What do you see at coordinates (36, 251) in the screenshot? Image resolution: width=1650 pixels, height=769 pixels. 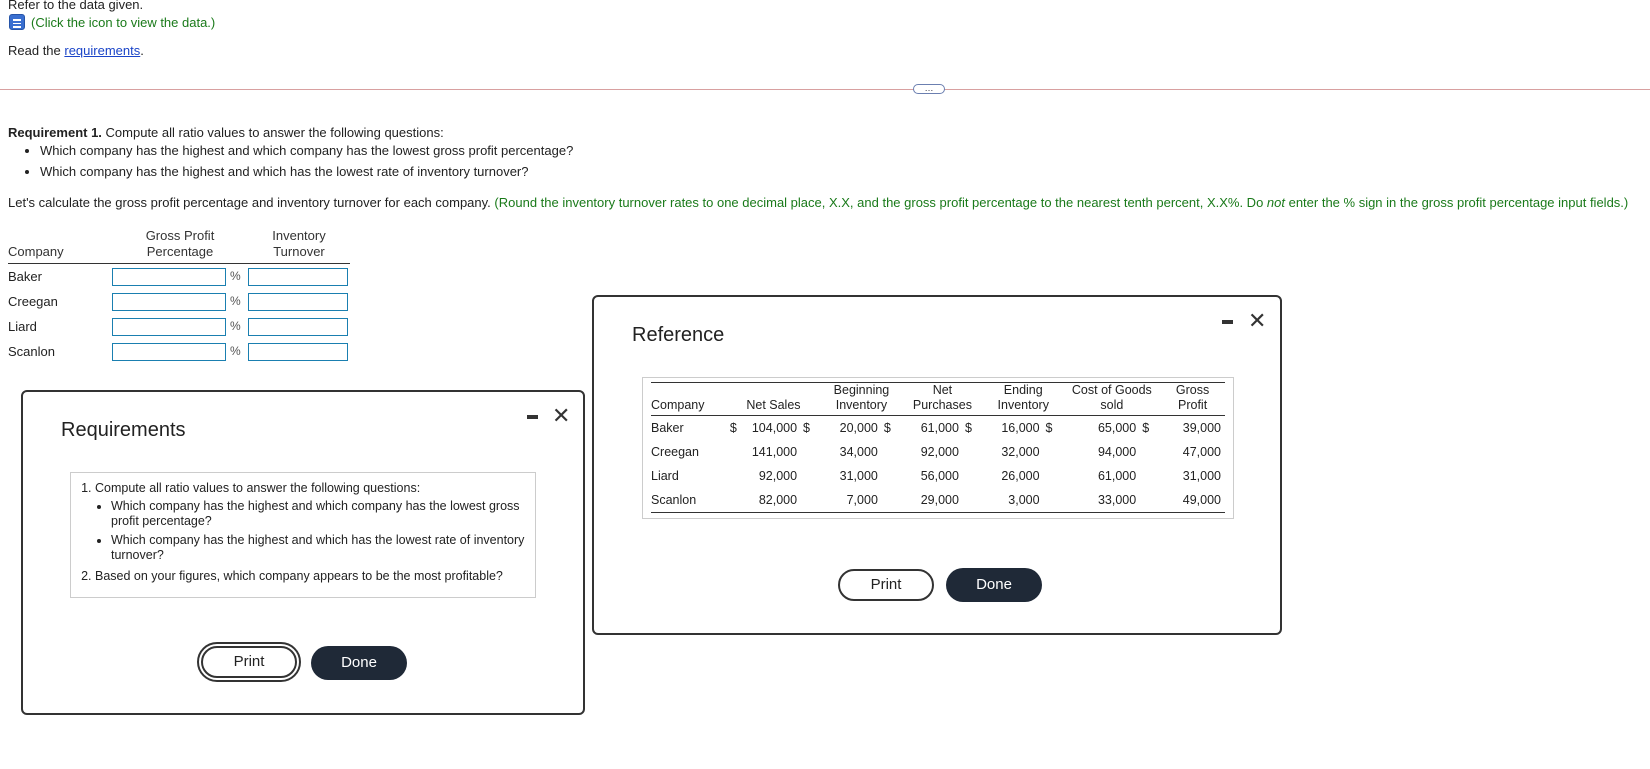 I see `col-company: Company` at bounding box center [36, 251].